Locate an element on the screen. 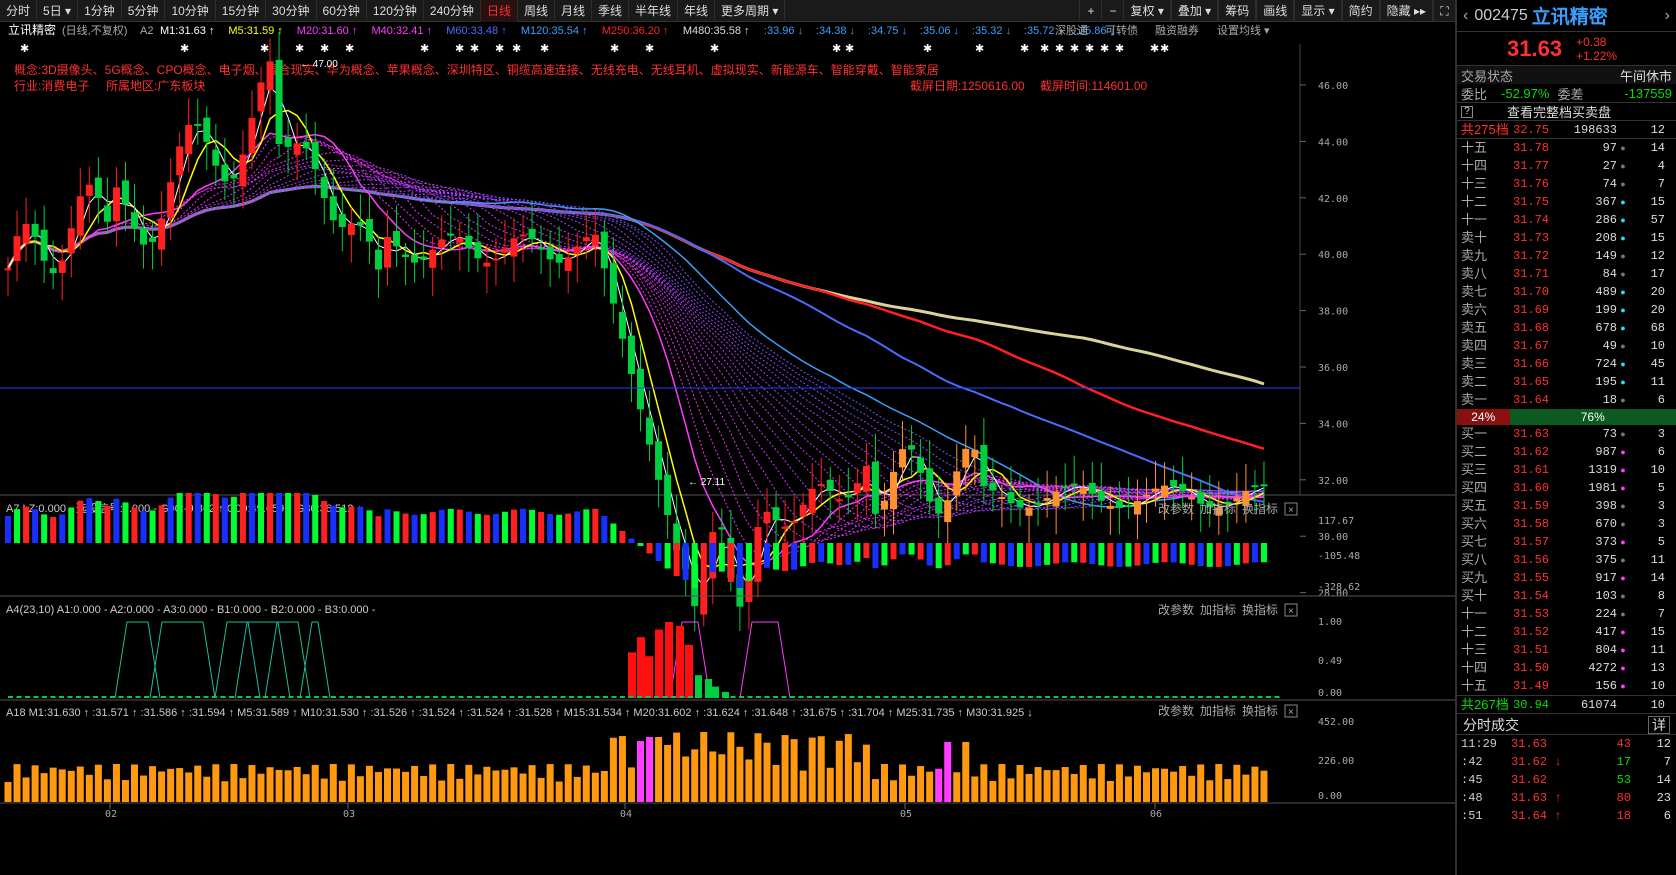 Image resolution: width=1676 pixels, height=875 pixels. zoom-out-icon: − is located at coordinates (1112, 11).